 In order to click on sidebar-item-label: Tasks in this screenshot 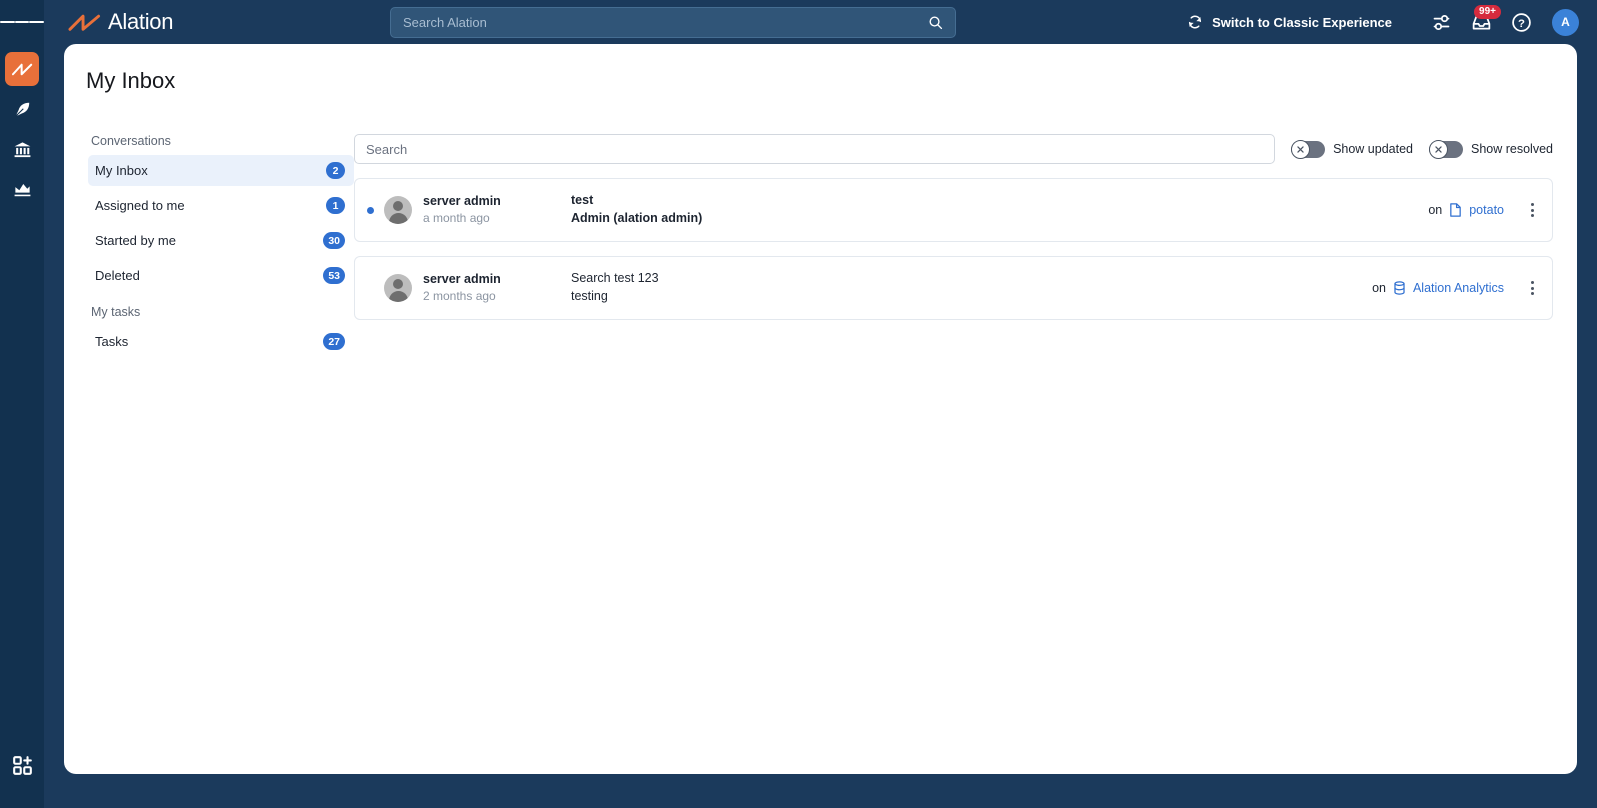, I will do `click(112, 341)`.